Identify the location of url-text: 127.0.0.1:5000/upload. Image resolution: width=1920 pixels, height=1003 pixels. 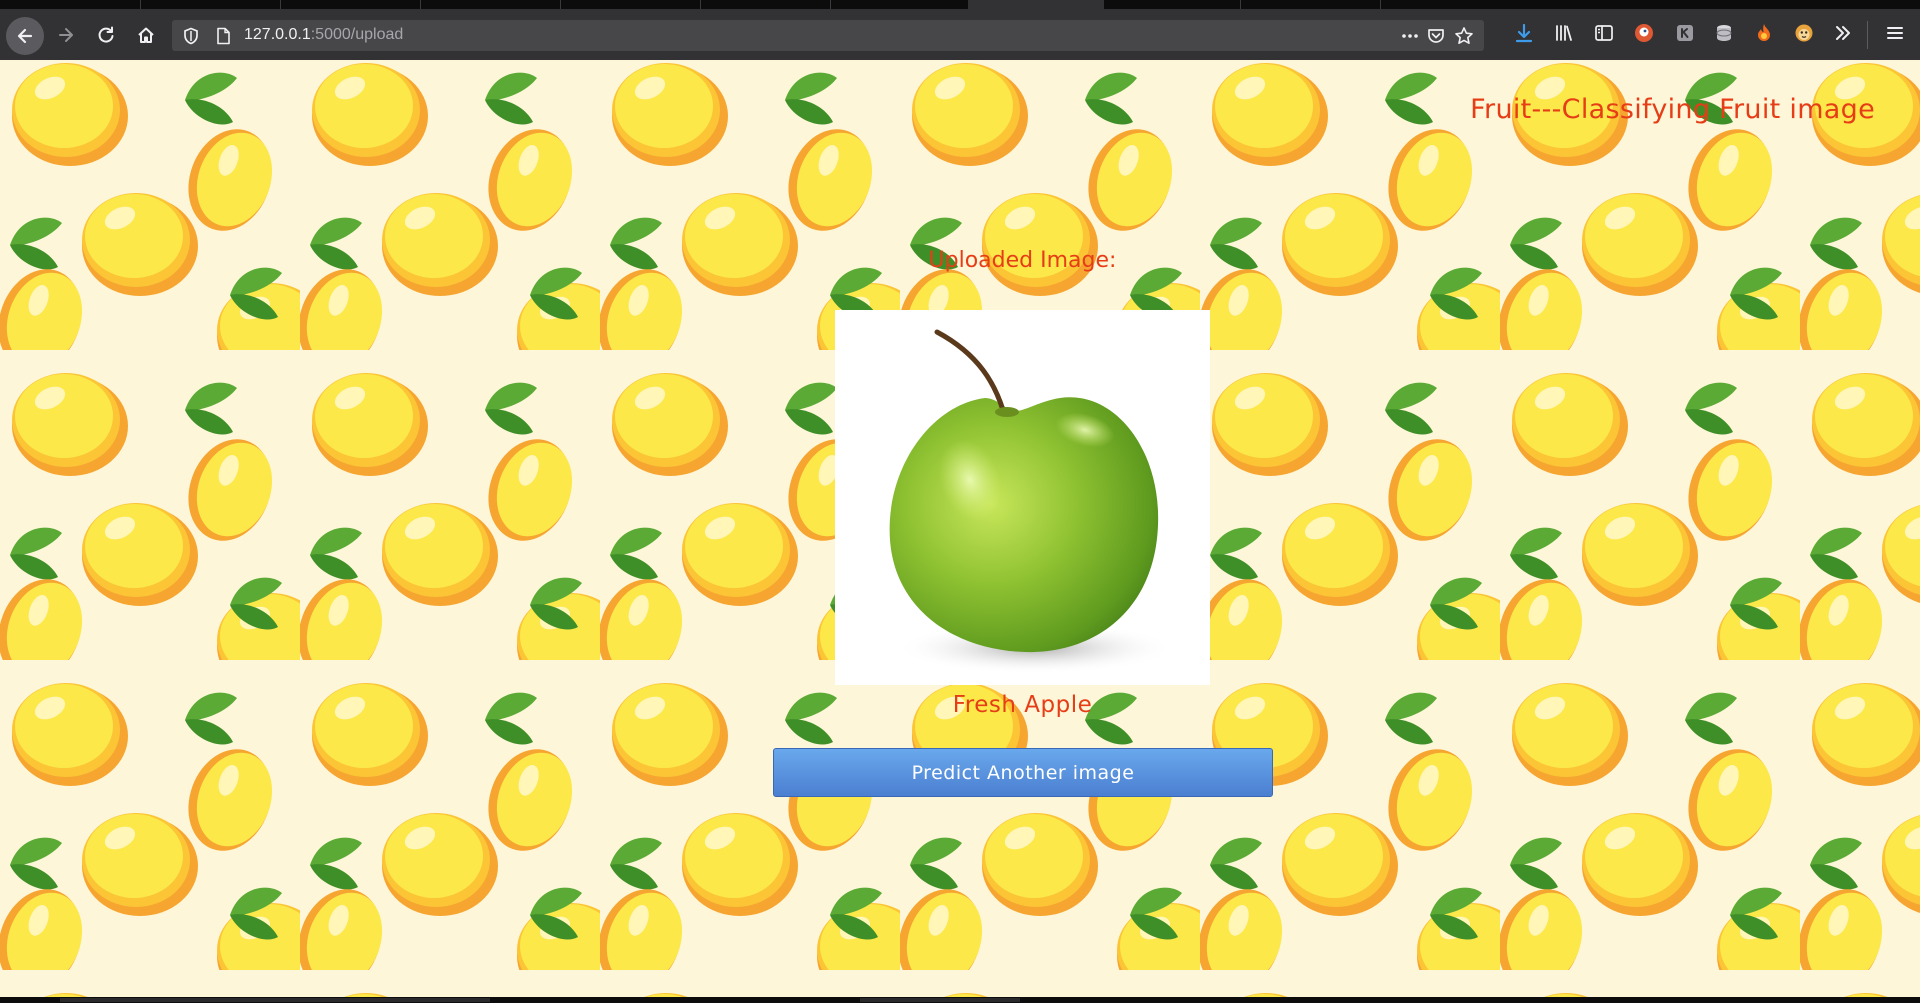
(323, 35).